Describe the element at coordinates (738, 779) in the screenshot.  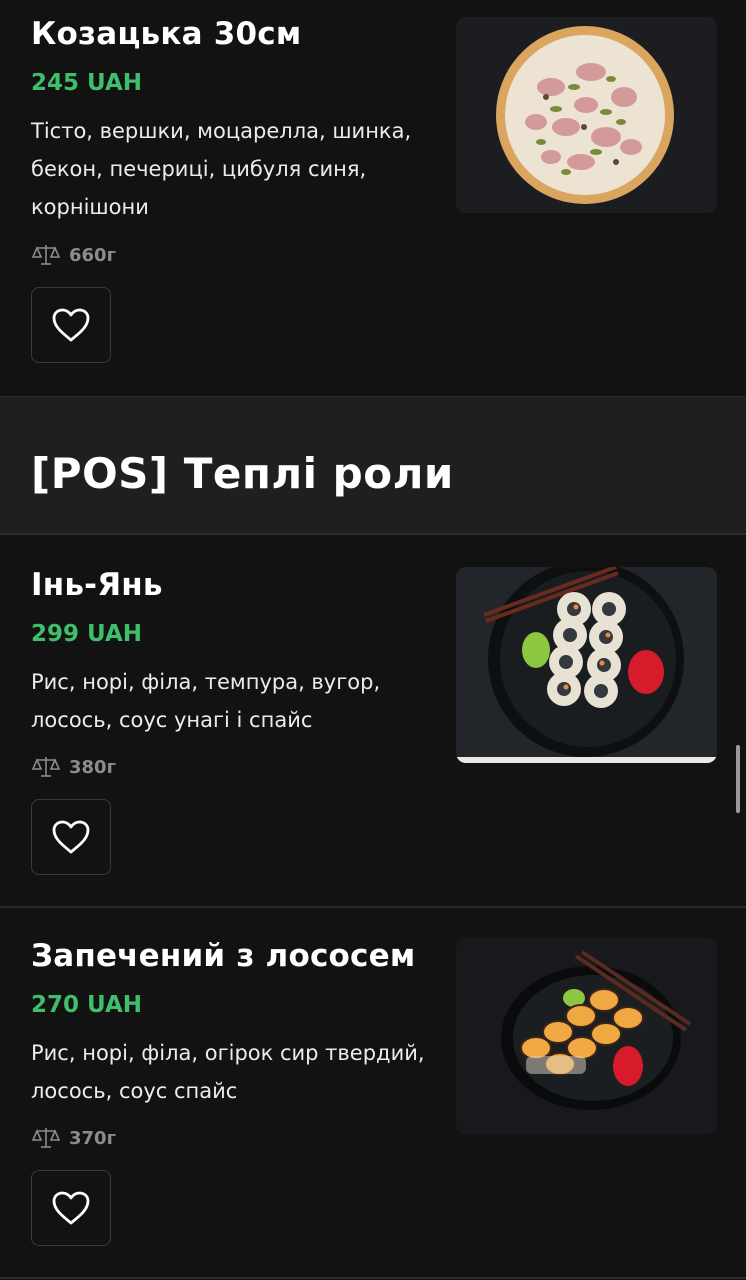
I see `scrollbar` at that location.